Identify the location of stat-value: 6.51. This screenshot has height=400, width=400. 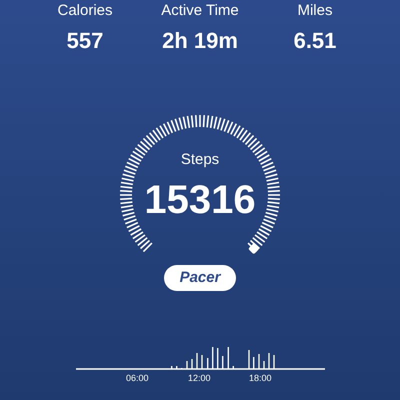
(315, 41).